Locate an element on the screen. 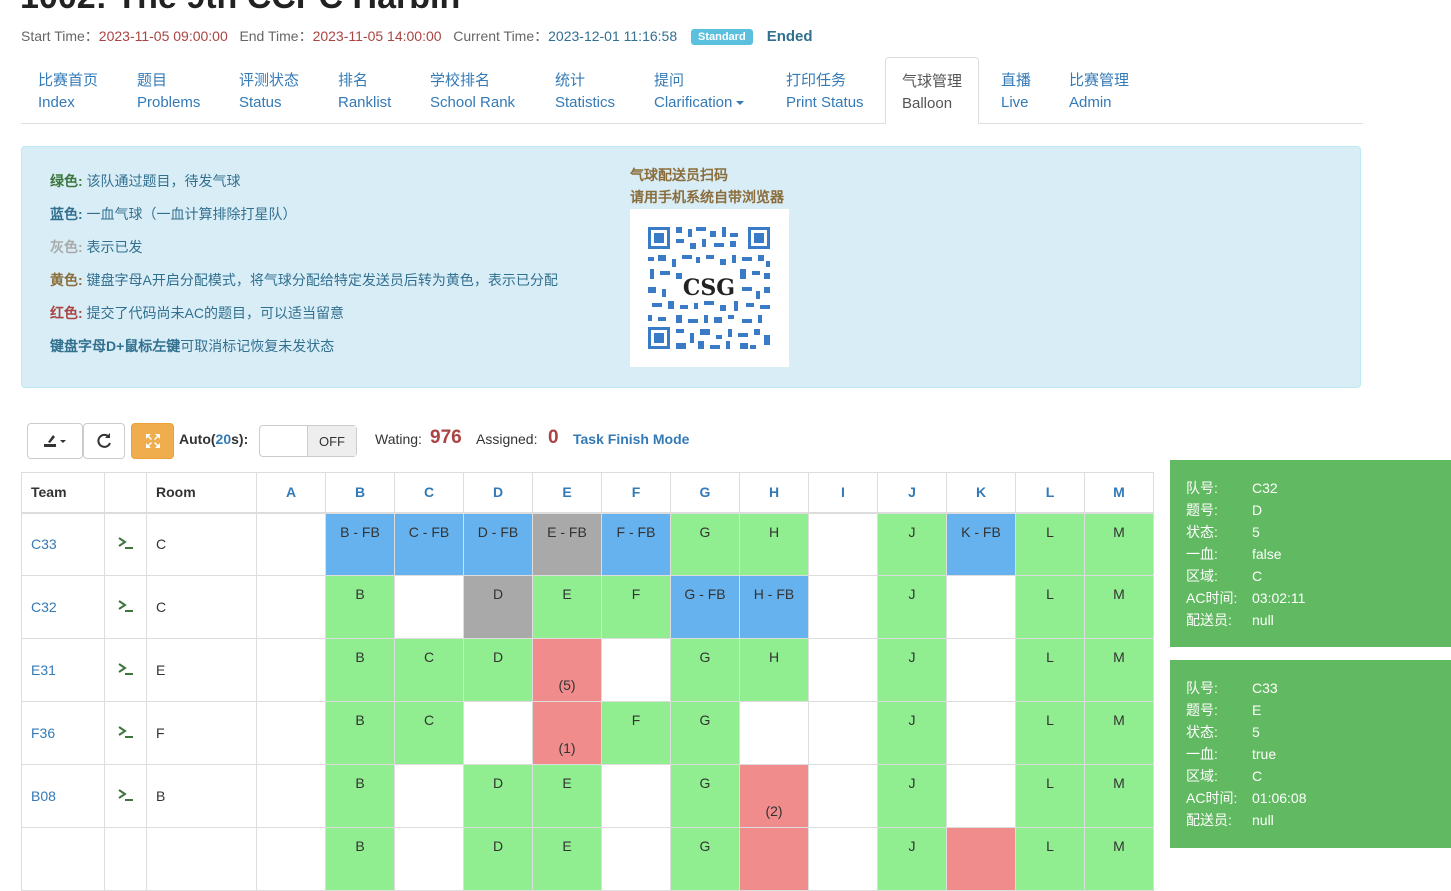 This screenshot has width=1451, height=891. balloon-cell-h: H - FB is located at coordinates (774, 607).